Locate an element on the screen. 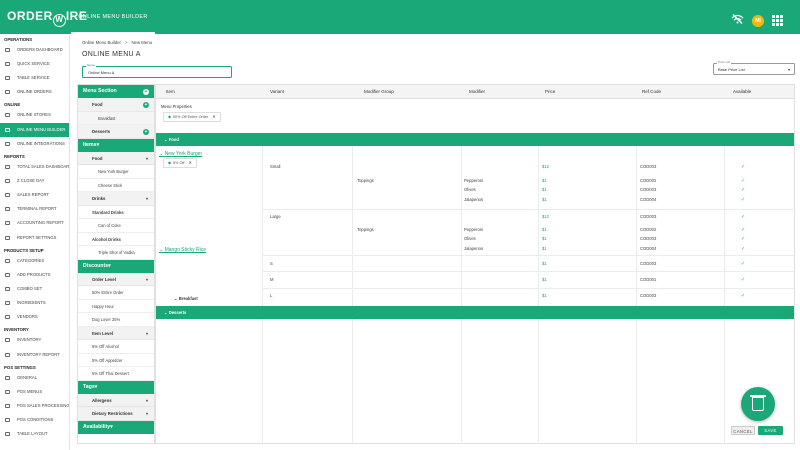  section-band-food: ⌄ Food is located at coordinates (475, 139).